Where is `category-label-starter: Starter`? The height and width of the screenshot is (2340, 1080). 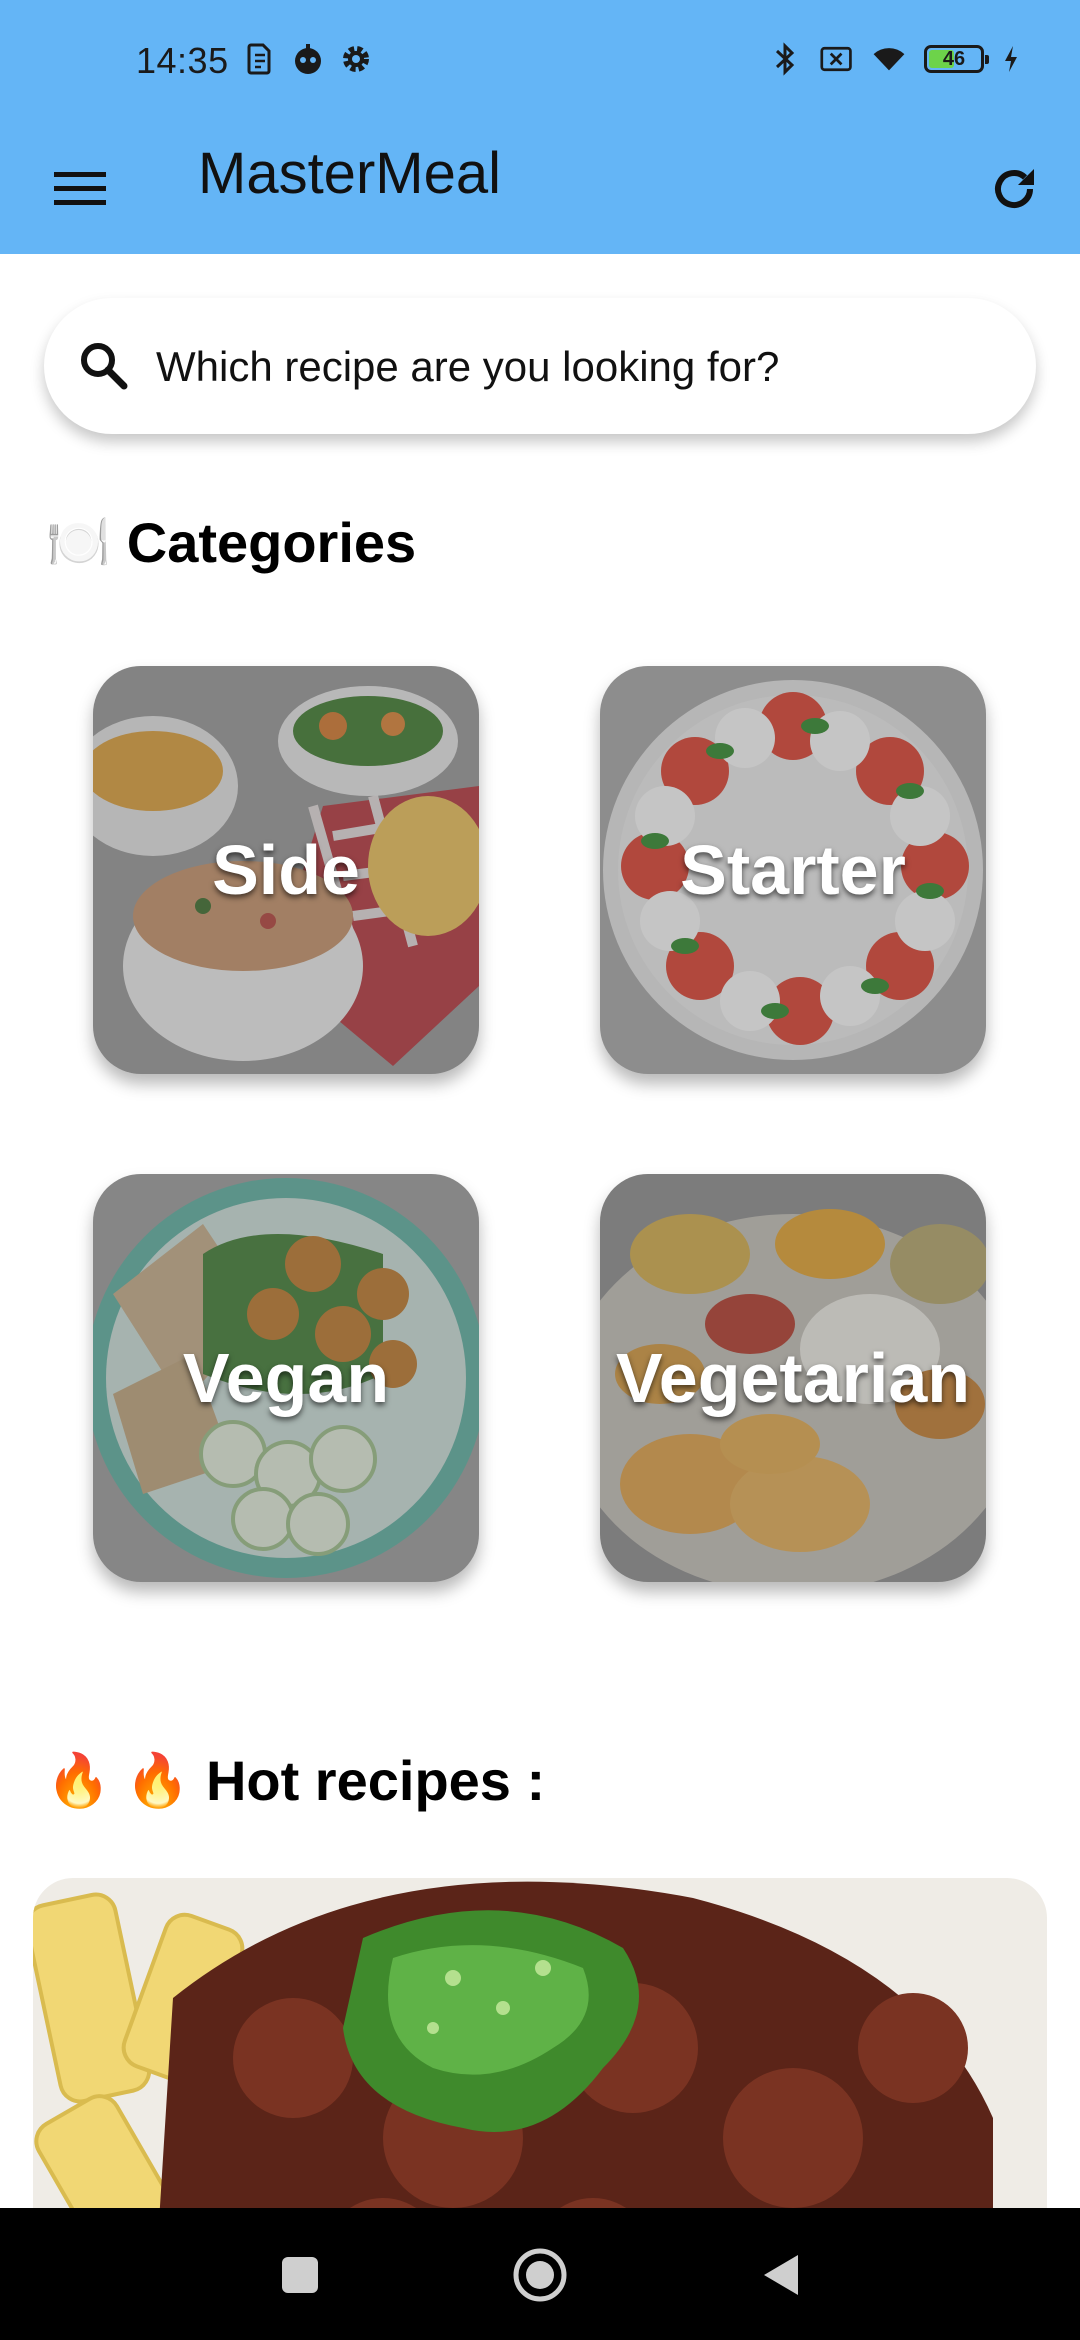 category-label-starter: Starter is located at coordinates (793, 870).